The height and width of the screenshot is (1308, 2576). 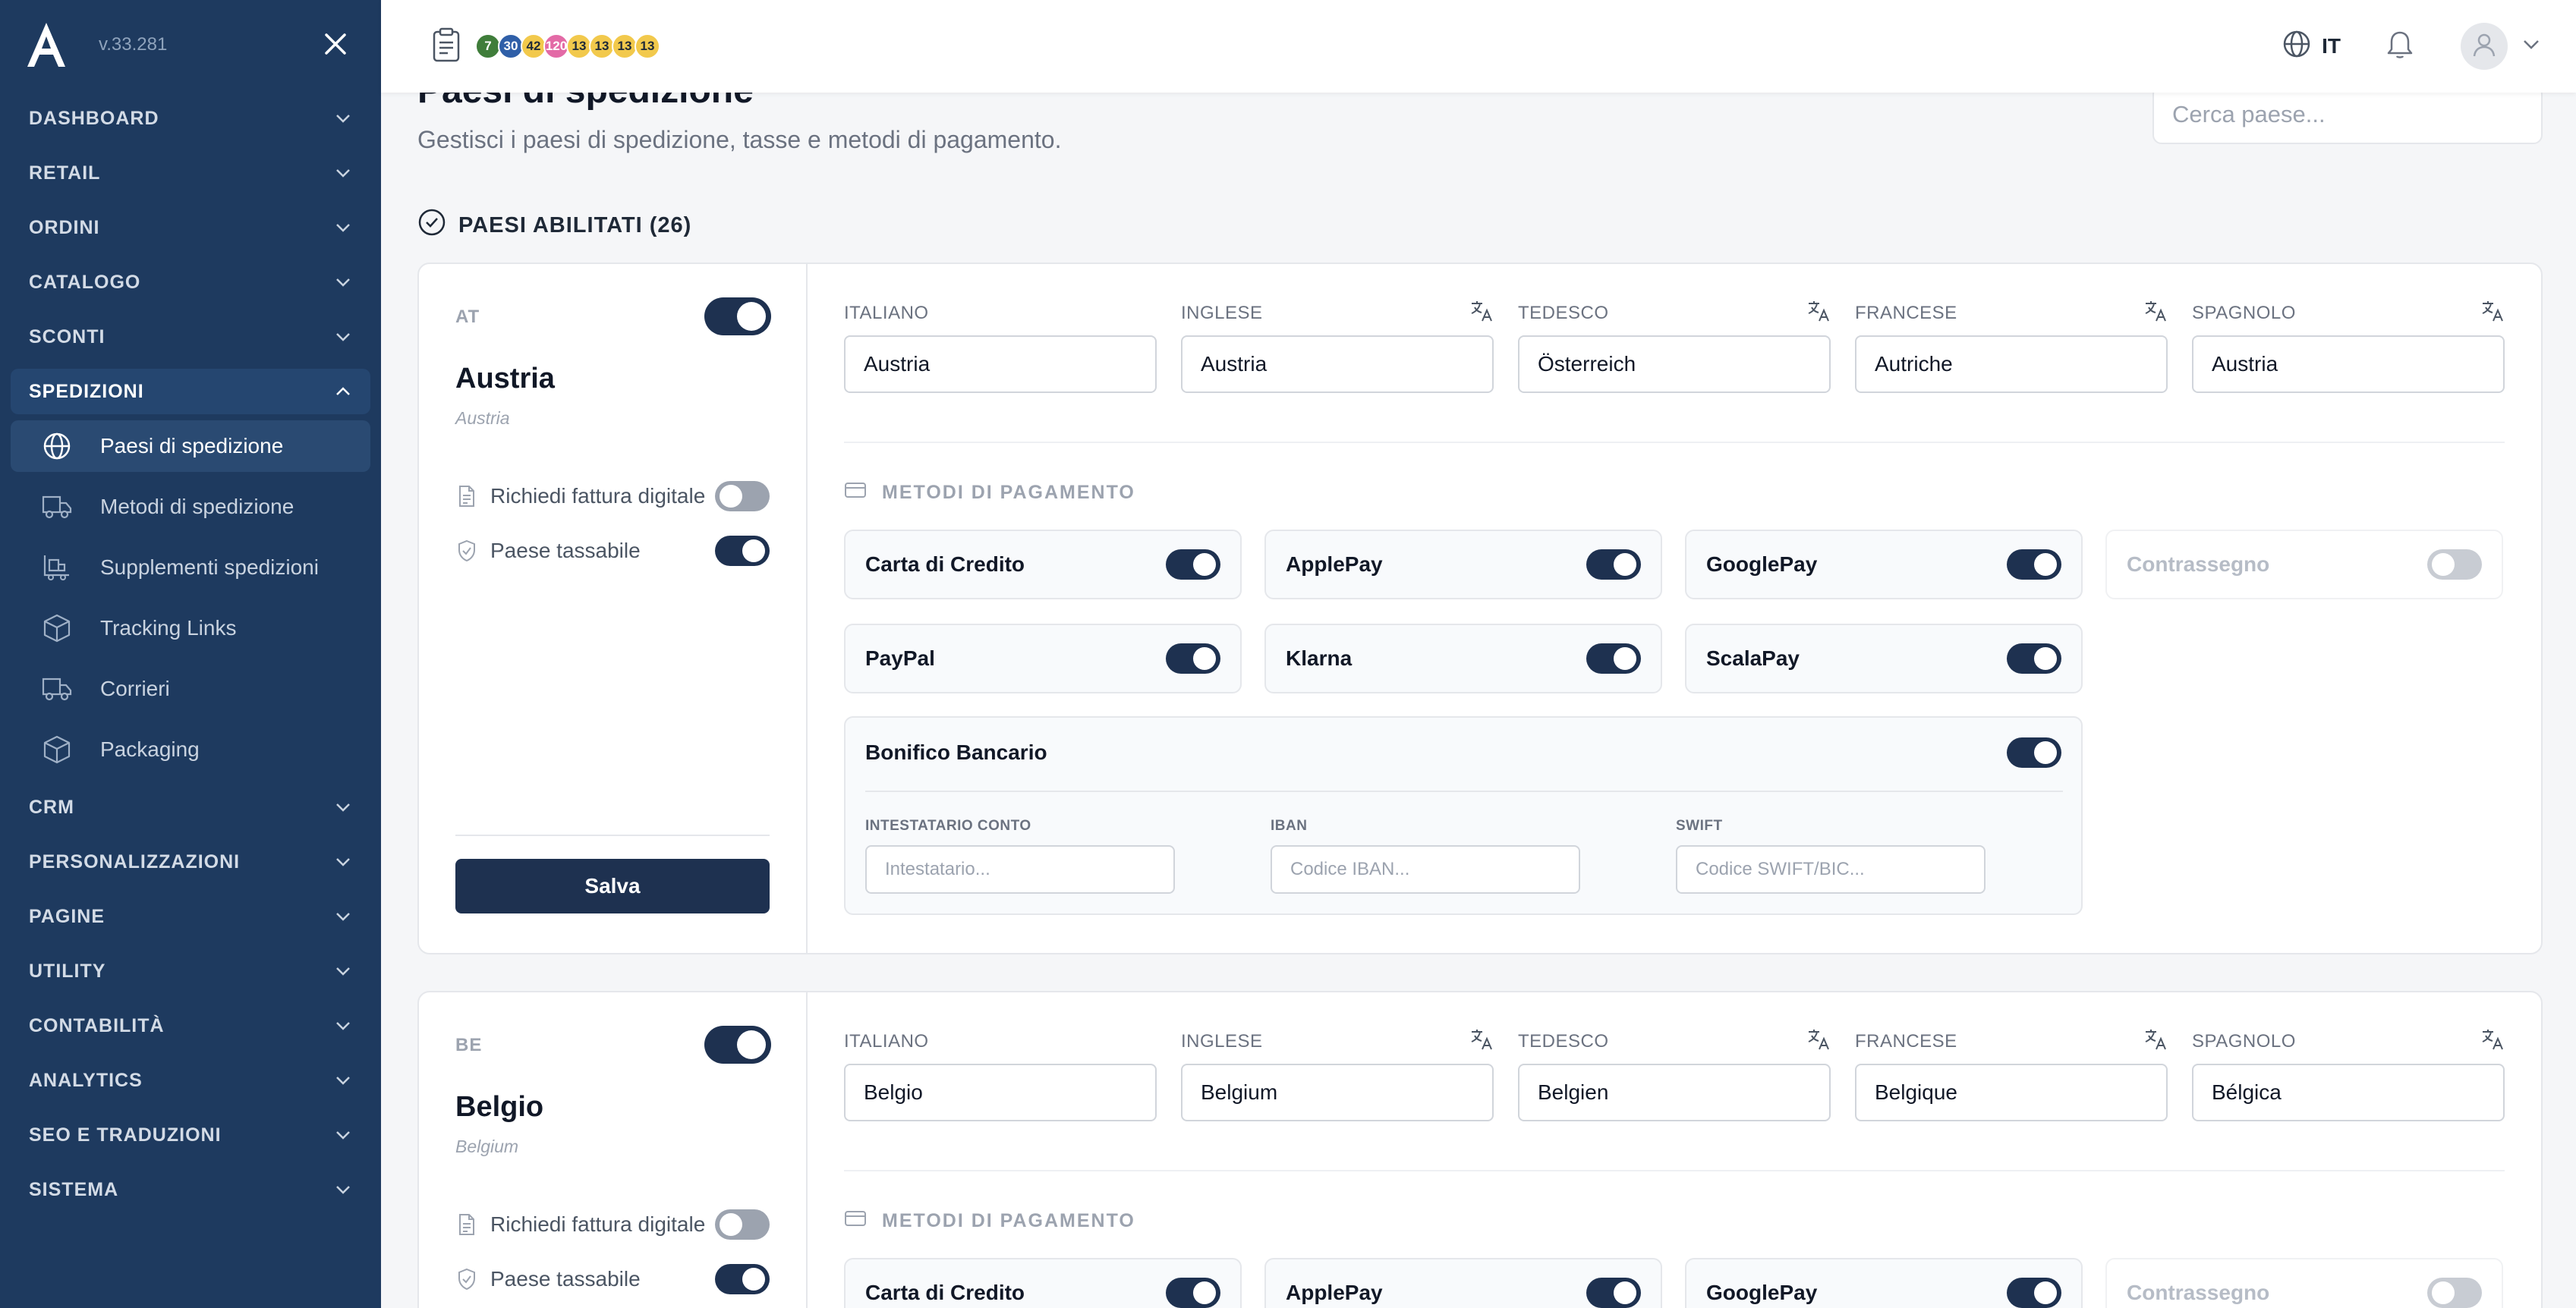 I want to click on status-badge: 42, so click(x=533, y=46).